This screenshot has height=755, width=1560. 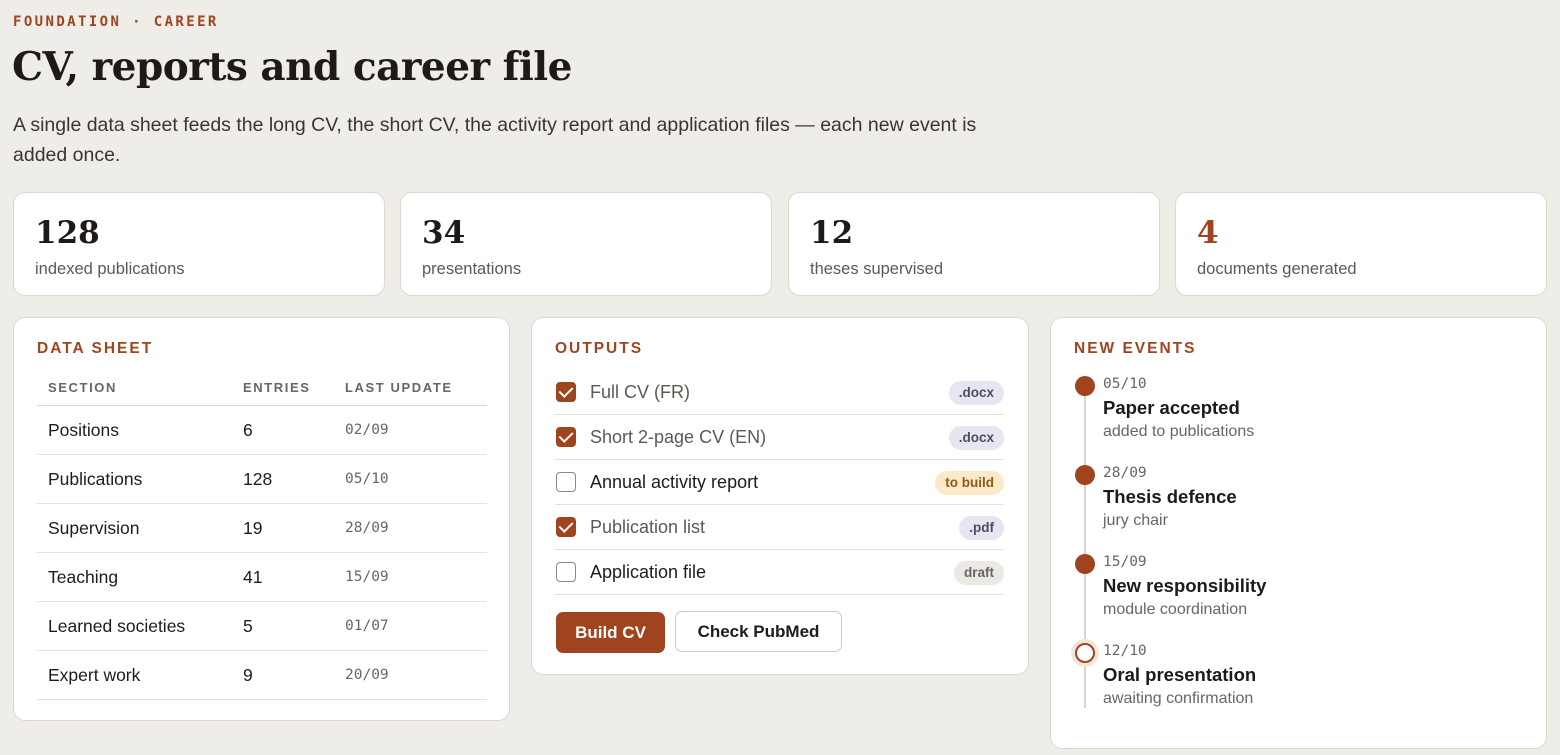 What do you see at coordinates (95, 479) in the screenshot?
I see `cell-section: Publications` at bounding box center [95, 479].